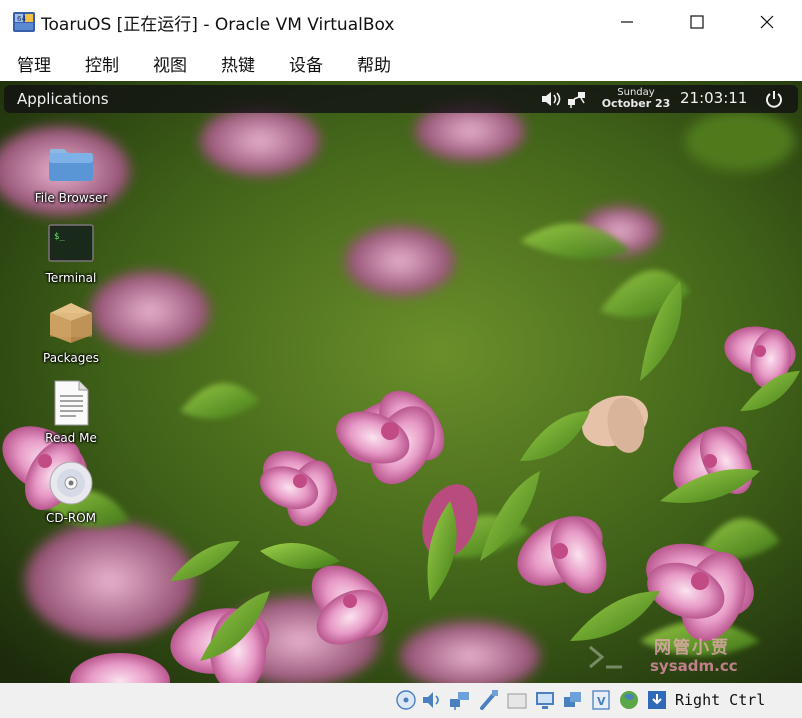 This screenshot has width=802, height=718. Describe the element at coordinates (71, 403) in the screenshot. I see `document-icon` at that location.